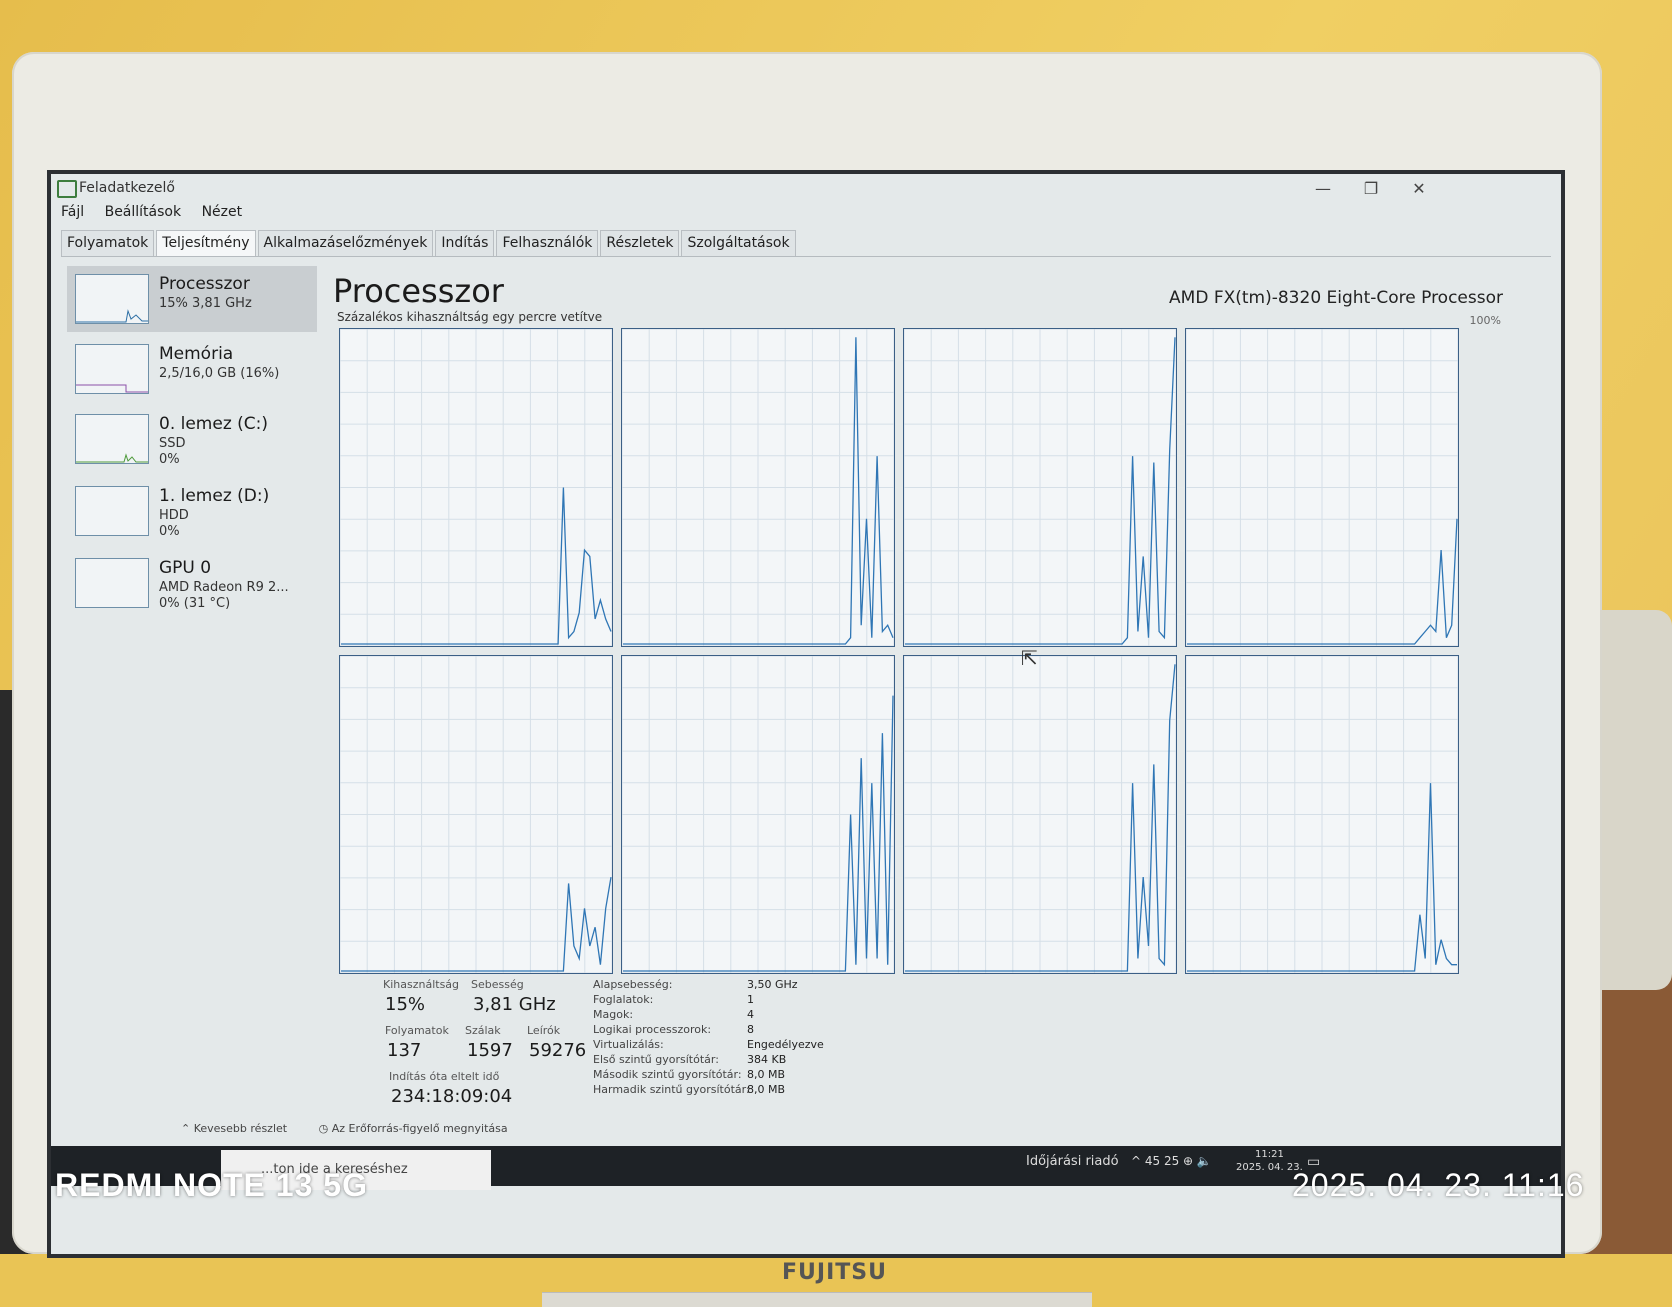 The height and width of the screenshot is (1307, 1672). What do you see at coordinates (750, 999) in the screenshot?
I see `spec-value: 1` at bounding box center [750, 999].